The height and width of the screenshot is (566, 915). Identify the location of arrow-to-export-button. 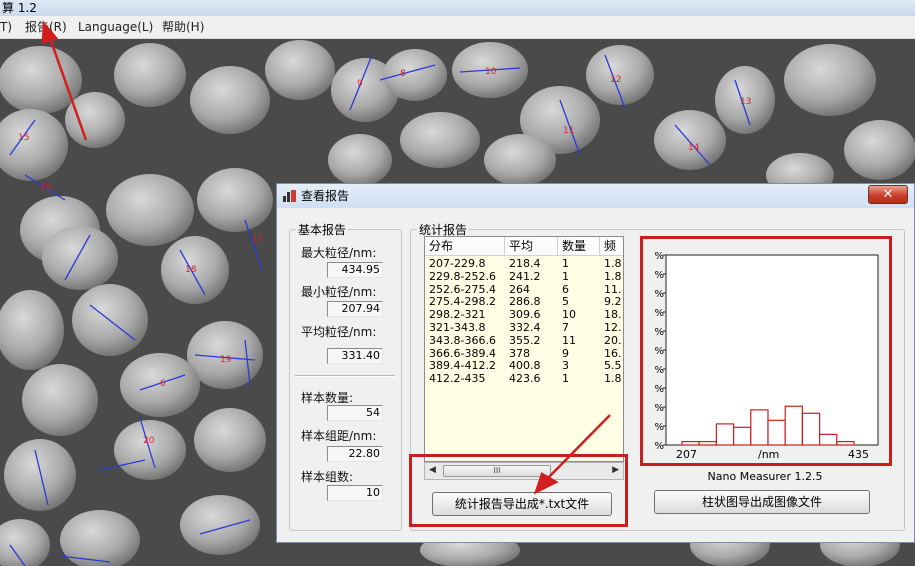
(579, 446).